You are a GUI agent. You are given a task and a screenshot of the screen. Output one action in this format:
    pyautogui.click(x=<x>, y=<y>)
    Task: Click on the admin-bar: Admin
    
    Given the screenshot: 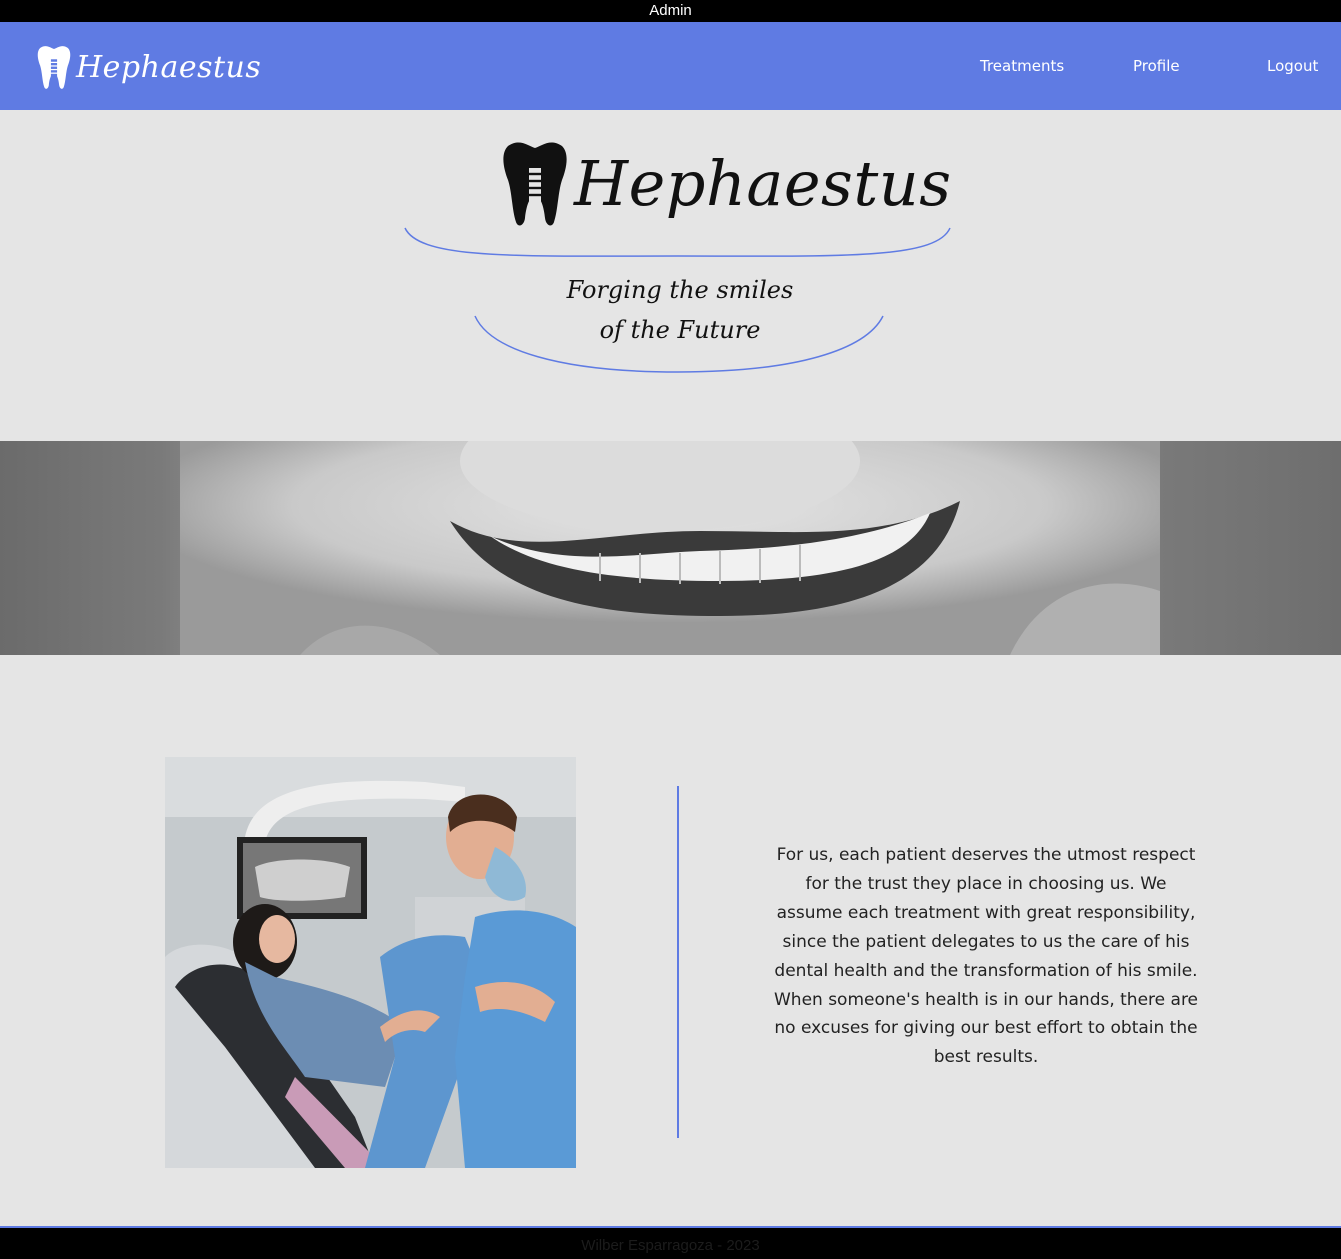 What is the action you would take?
    pyautogui.click(x=670, y=11)
    